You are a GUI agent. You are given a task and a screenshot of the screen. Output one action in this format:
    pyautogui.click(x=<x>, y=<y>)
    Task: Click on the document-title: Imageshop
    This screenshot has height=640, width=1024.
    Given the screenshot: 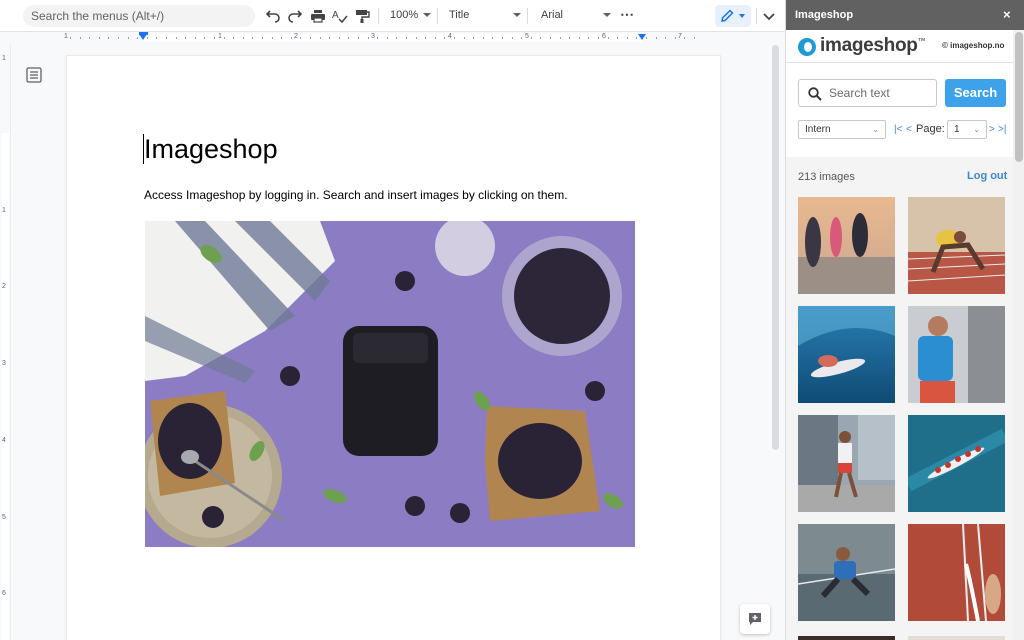 What is the action you would take?
    pyautogui.click(x=211, y=149)
    